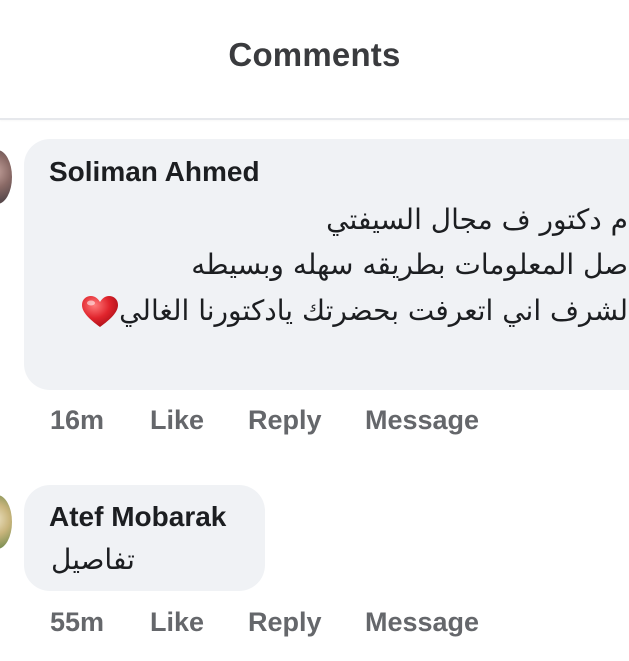  Describe the element at coordinates (77, 622) in the screenshot. I see `comment-timestamp: 55m` at that location.